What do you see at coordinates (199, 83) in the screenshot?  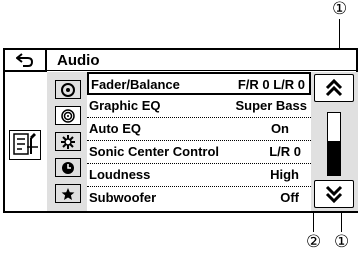 I see `menu-item-fader-balance: Fader/Balance F/R 0 L/R 0` at bounding box center [199, 83].